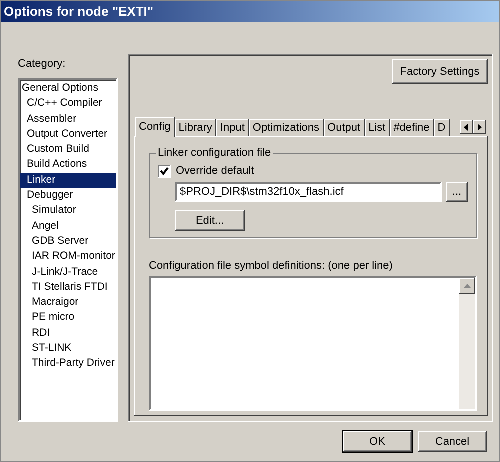  I want to click on category-item: Assembler, so click(68, 119).